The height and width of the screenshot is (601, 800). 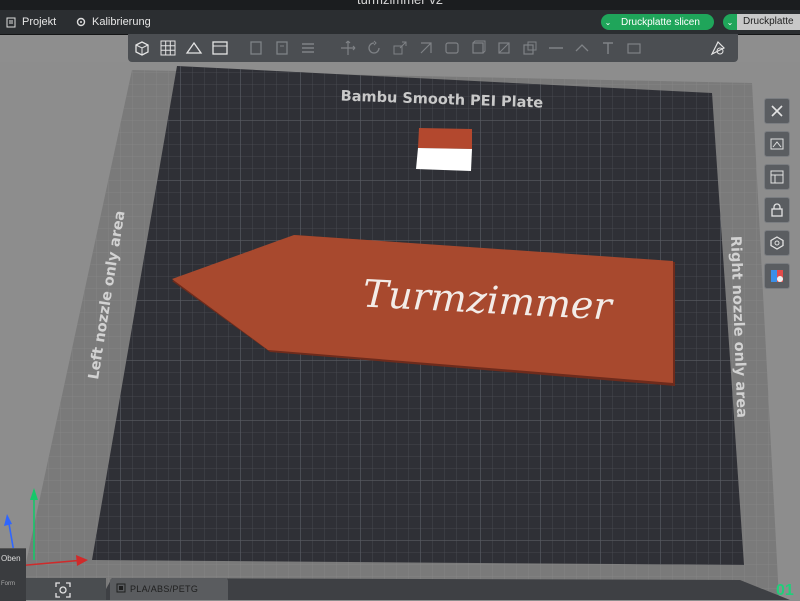 I want to click on plate-type-icon, so click(x=121, y=589).